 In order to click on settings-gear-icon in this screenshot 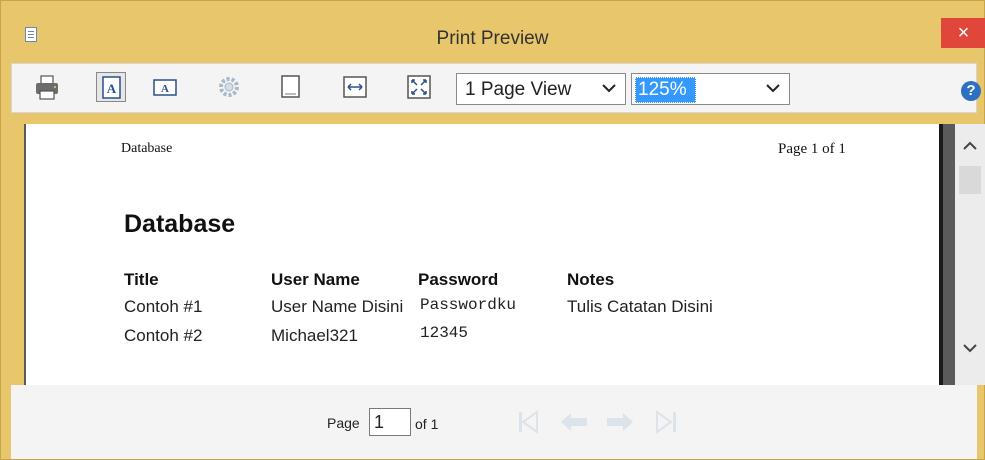, I will do `click(229, 87)`.